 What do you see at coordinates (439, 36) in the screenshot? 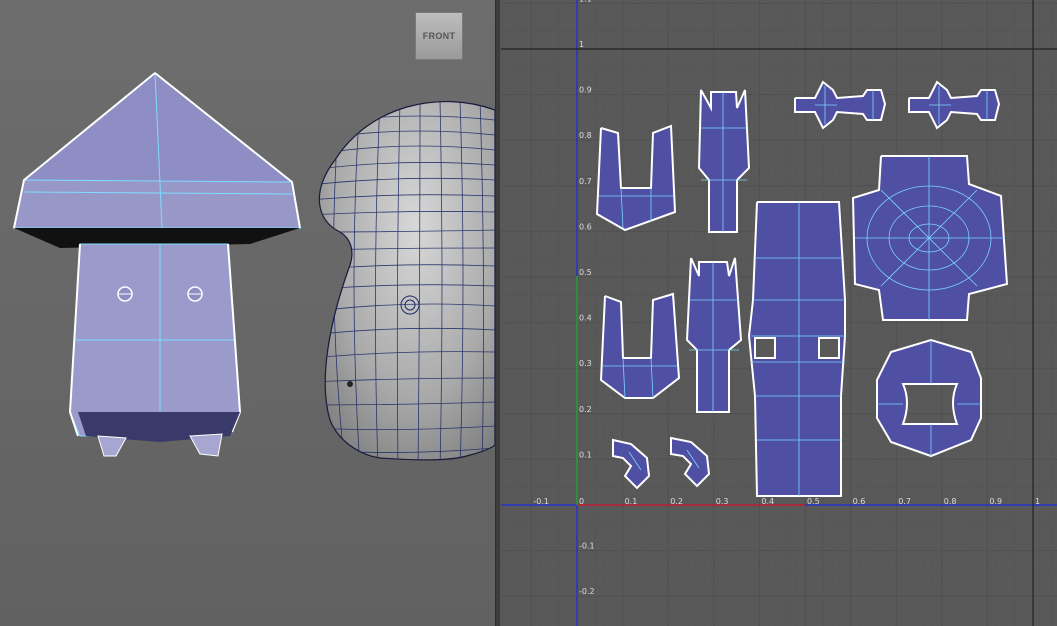
I see `view-cube: FRONT` at bounding box center [439, 36].